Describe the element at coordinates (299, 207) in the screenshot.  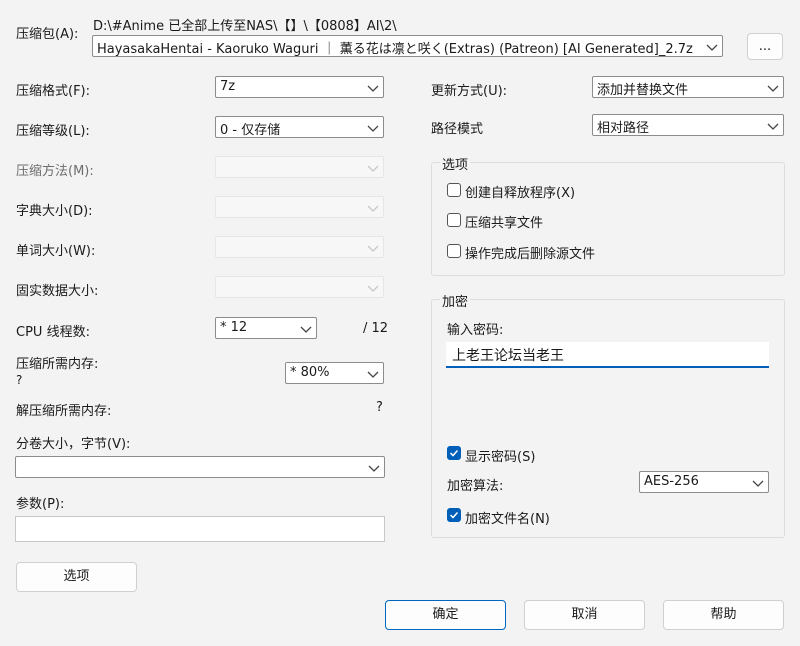
I see `dict-select` at that location.